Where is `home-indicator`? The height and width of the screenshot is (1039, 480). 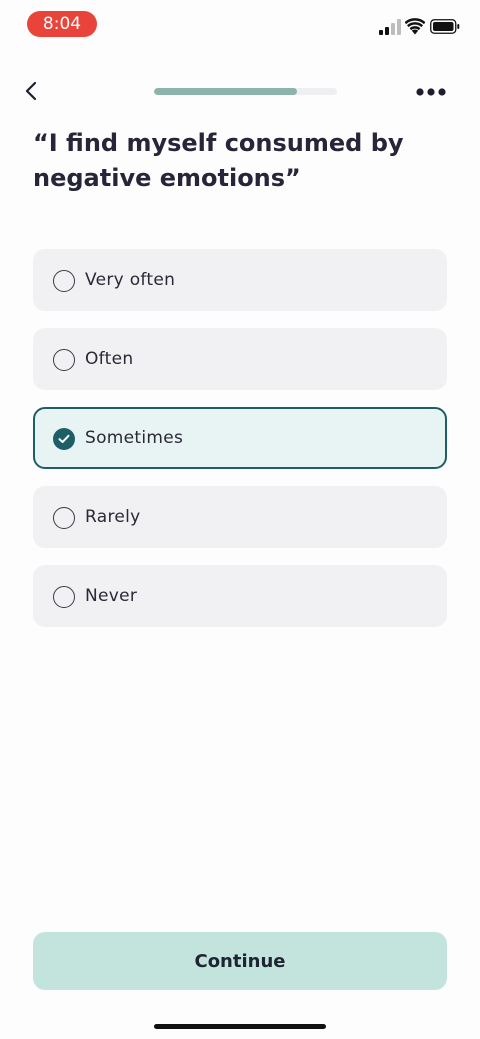
home-indicator is located at coordinates (240, 1026).